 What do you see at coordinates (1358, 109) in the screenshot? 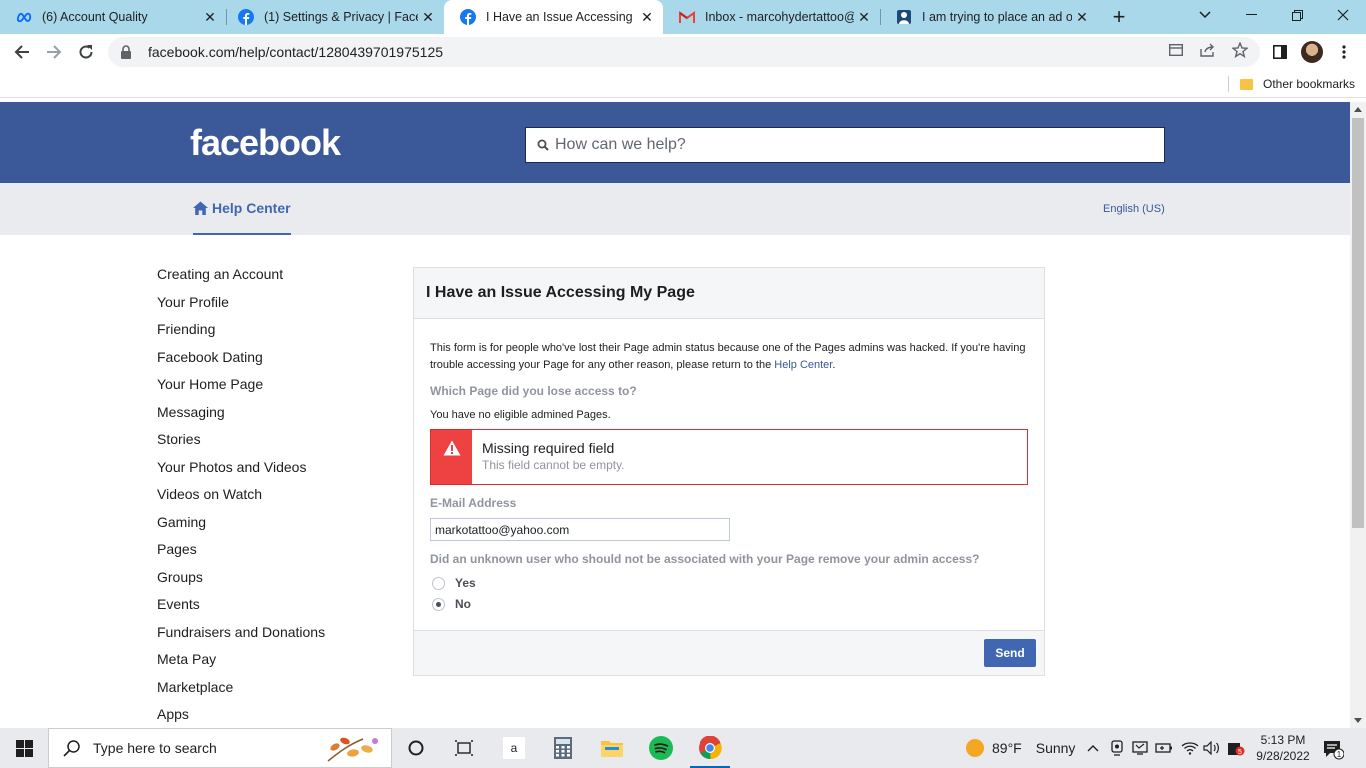
I see `scroll-up-icon` at bounding box center [1358, 109].